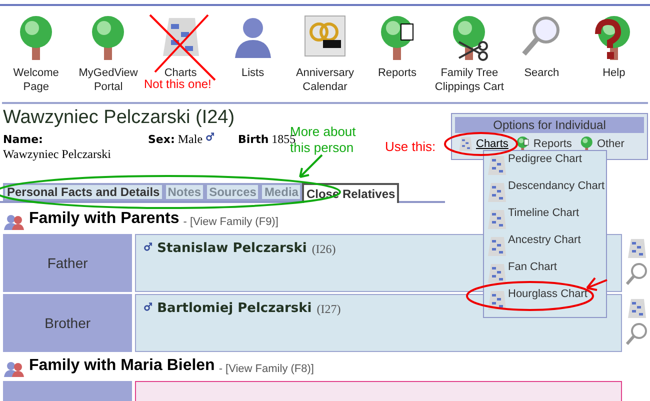 Image resolution: width=650 pixels, height=401 pixels. What do you see at coordinates (328, 309) in the screenshot?
I see `person-id: (I27)` at bounding box center [328, 309].